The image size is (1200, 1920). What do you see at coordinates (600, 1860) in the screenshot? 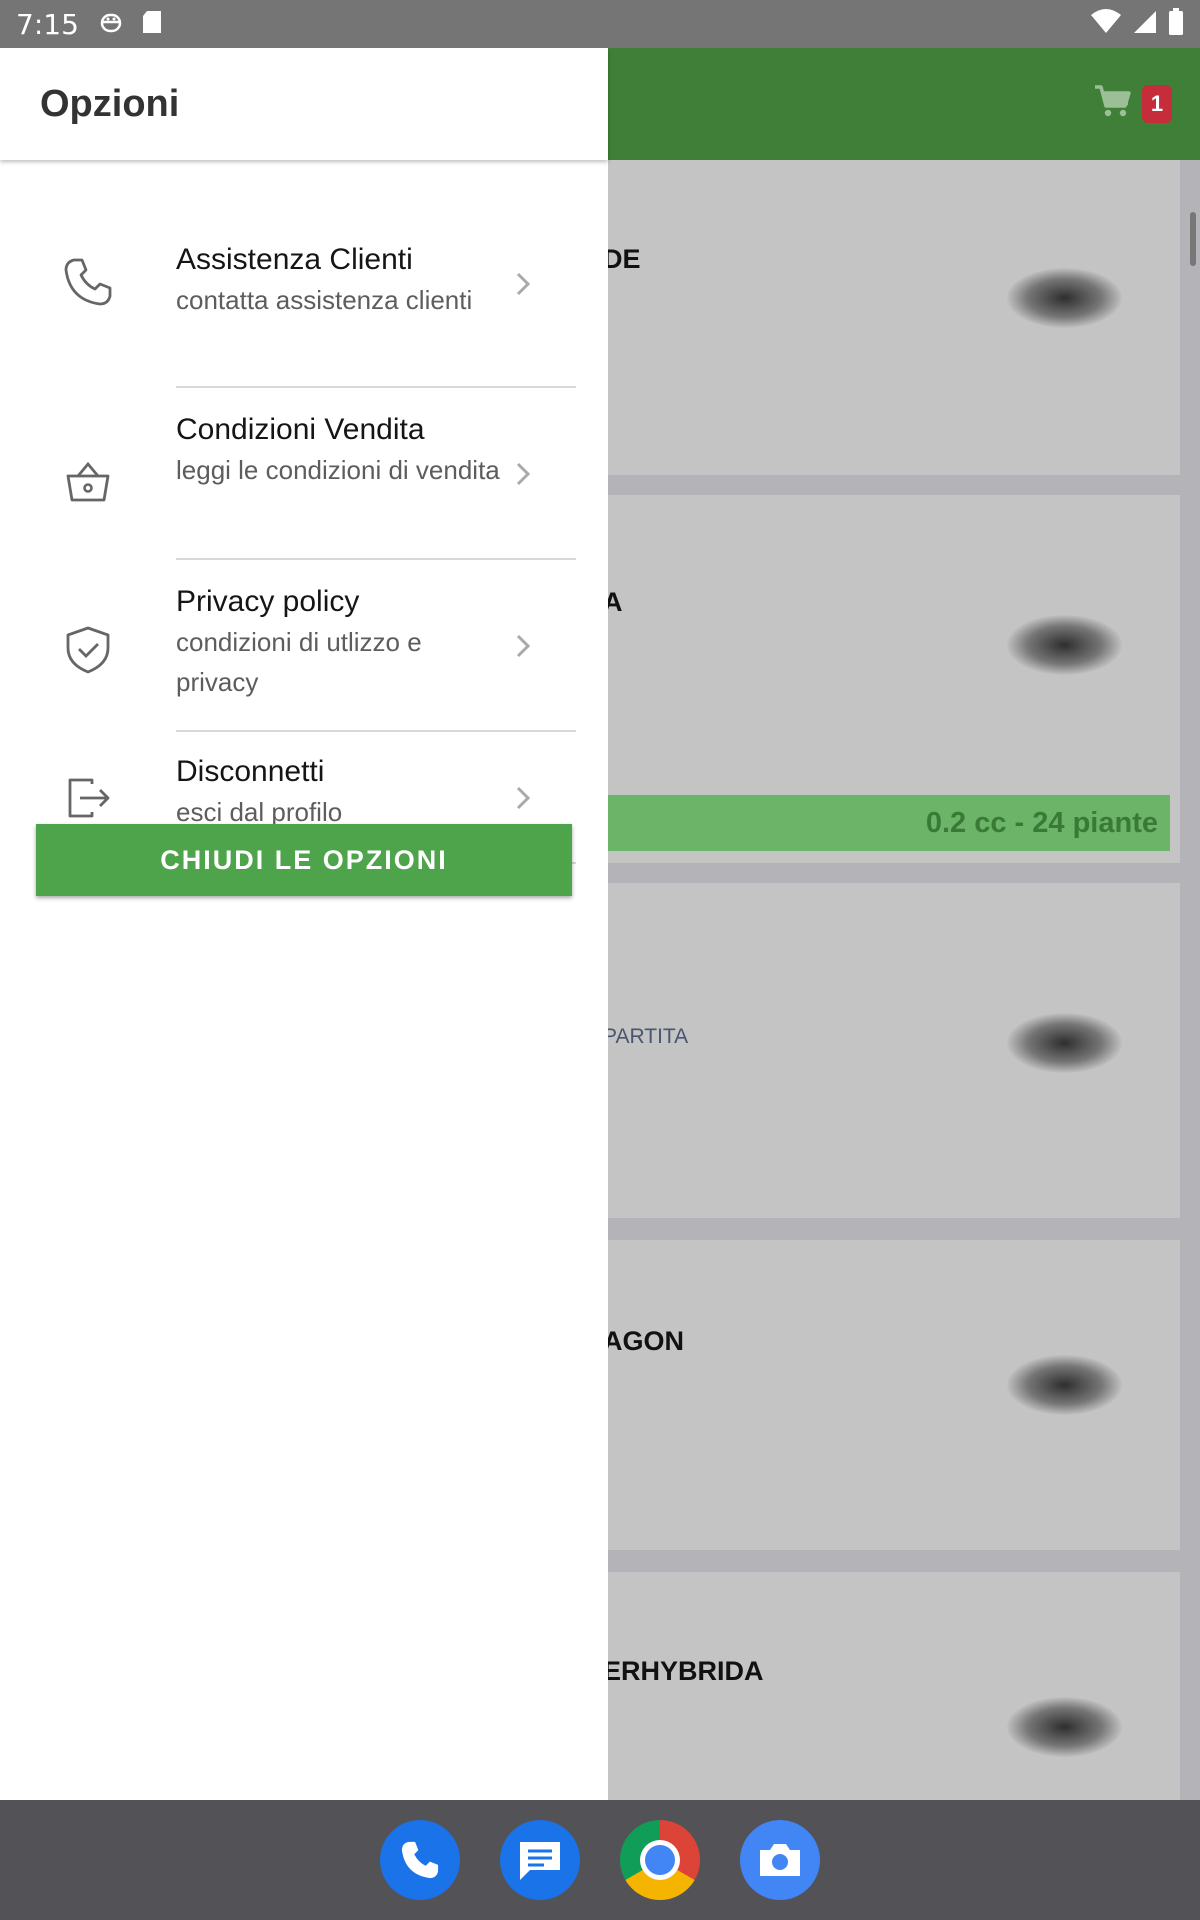
I see `app-dock` at bounding box center [600, 1860].